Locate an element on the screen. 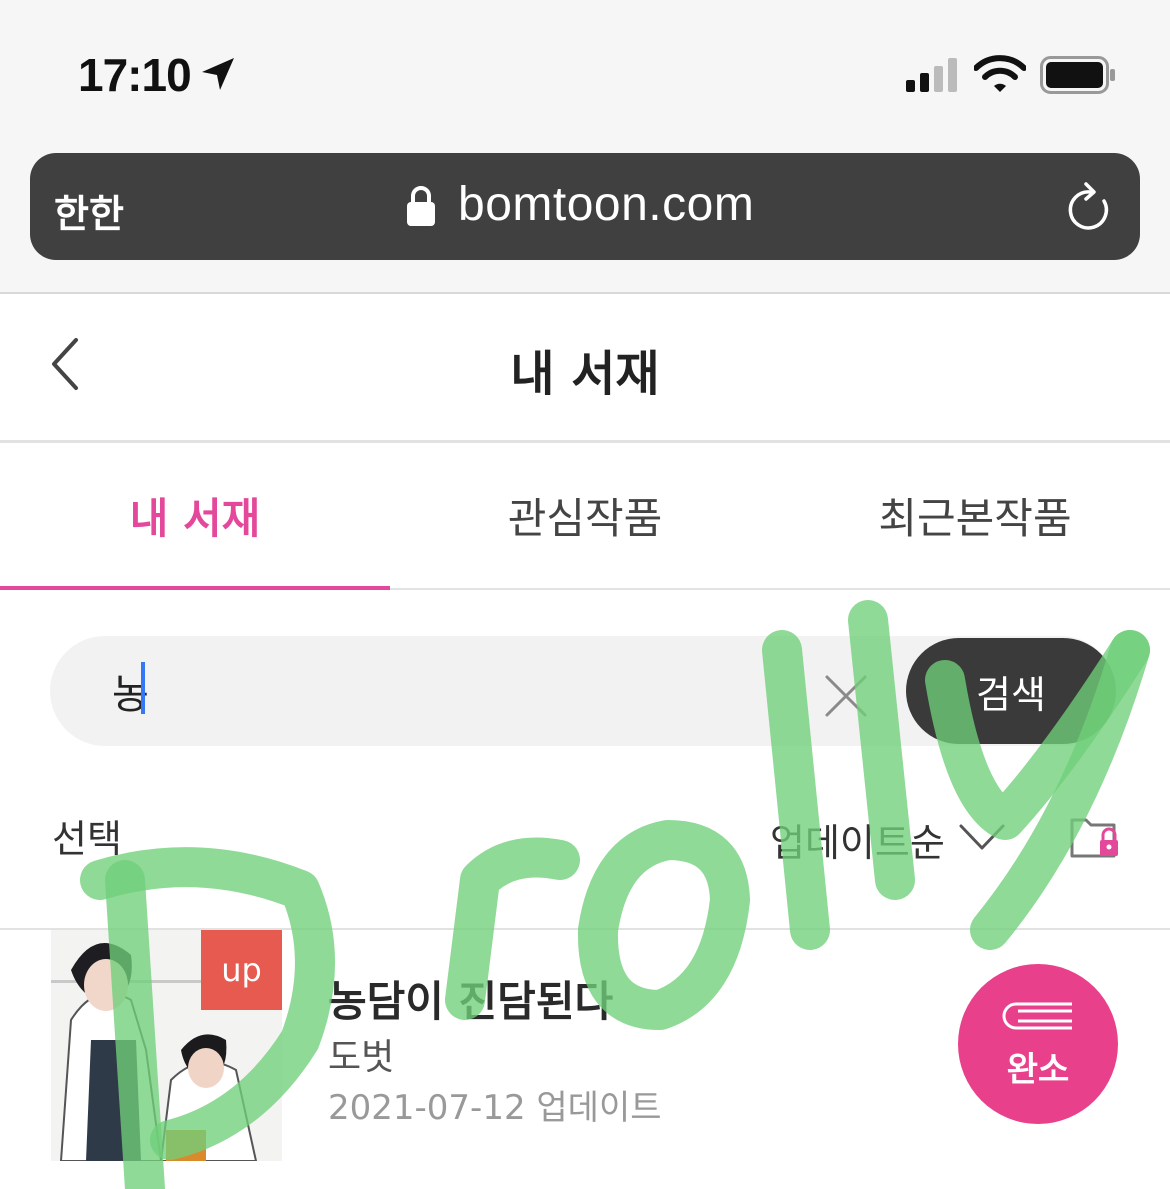 The height and width of the screenshot is (1189, 1170). search-button: 검색 is located at coordinates (1011, 691).